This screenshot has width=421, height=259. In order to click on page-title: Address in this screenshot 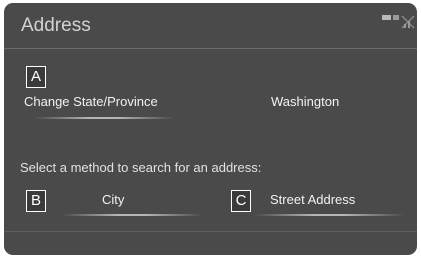, I will do `click(56, 25)`.